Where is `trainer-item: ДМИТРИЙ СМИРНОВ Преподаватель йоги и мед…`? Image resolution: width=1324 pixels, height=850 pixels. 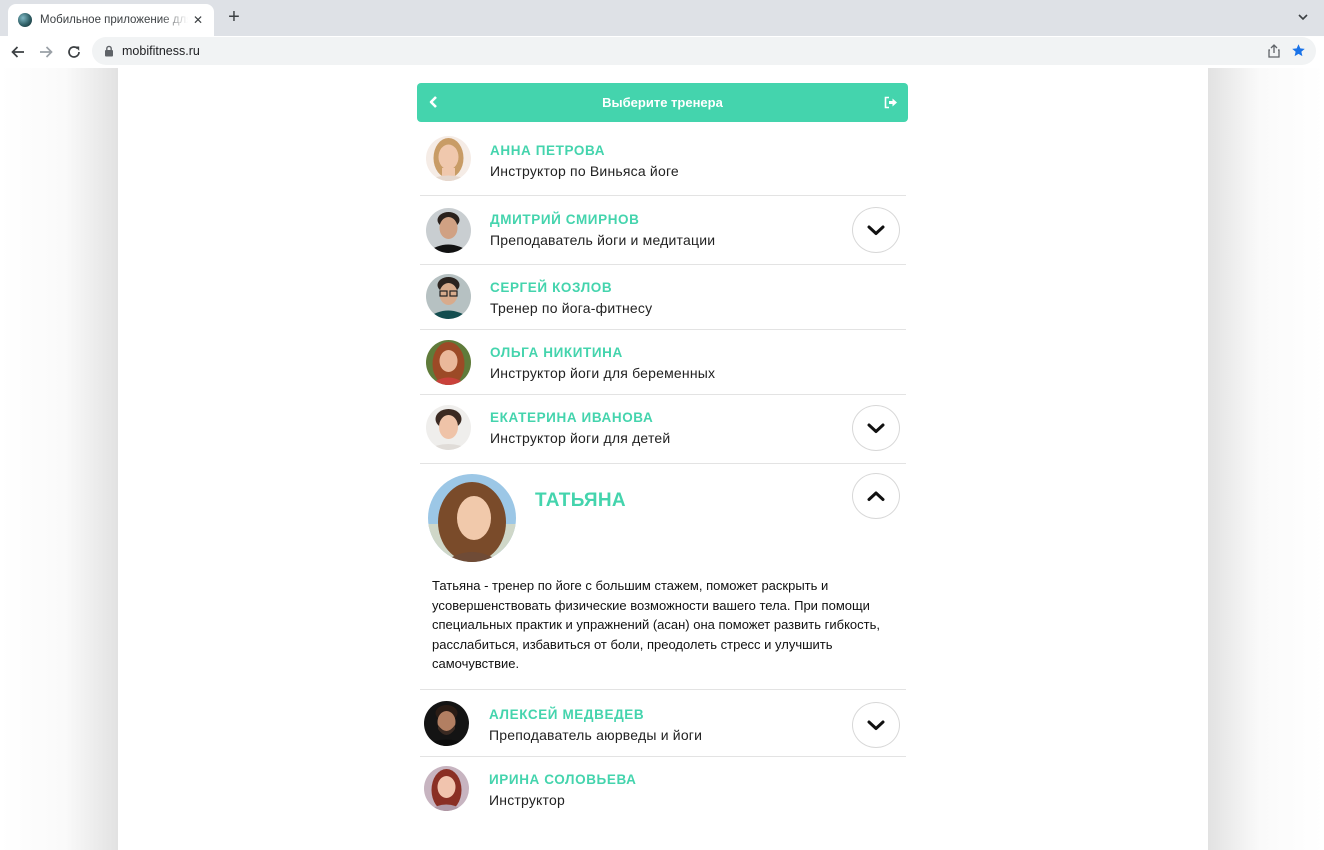
trainer-item: ДМИТРИЙ СМИРНОВ Преподаватель йоги и мед… is located at coordinates (663, 230).